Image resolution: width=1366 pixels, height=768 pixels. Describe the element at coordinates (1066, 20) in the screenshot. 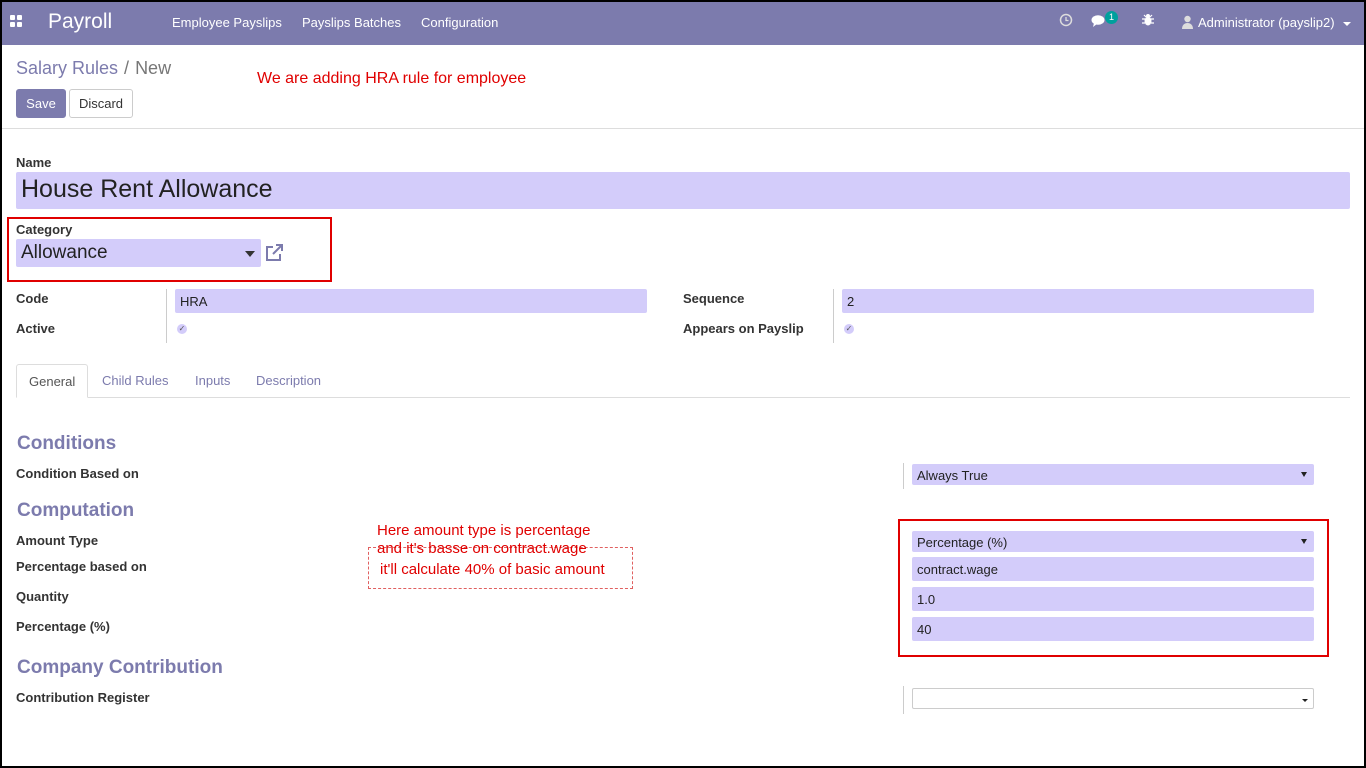

I see `clock-icon` at that location.